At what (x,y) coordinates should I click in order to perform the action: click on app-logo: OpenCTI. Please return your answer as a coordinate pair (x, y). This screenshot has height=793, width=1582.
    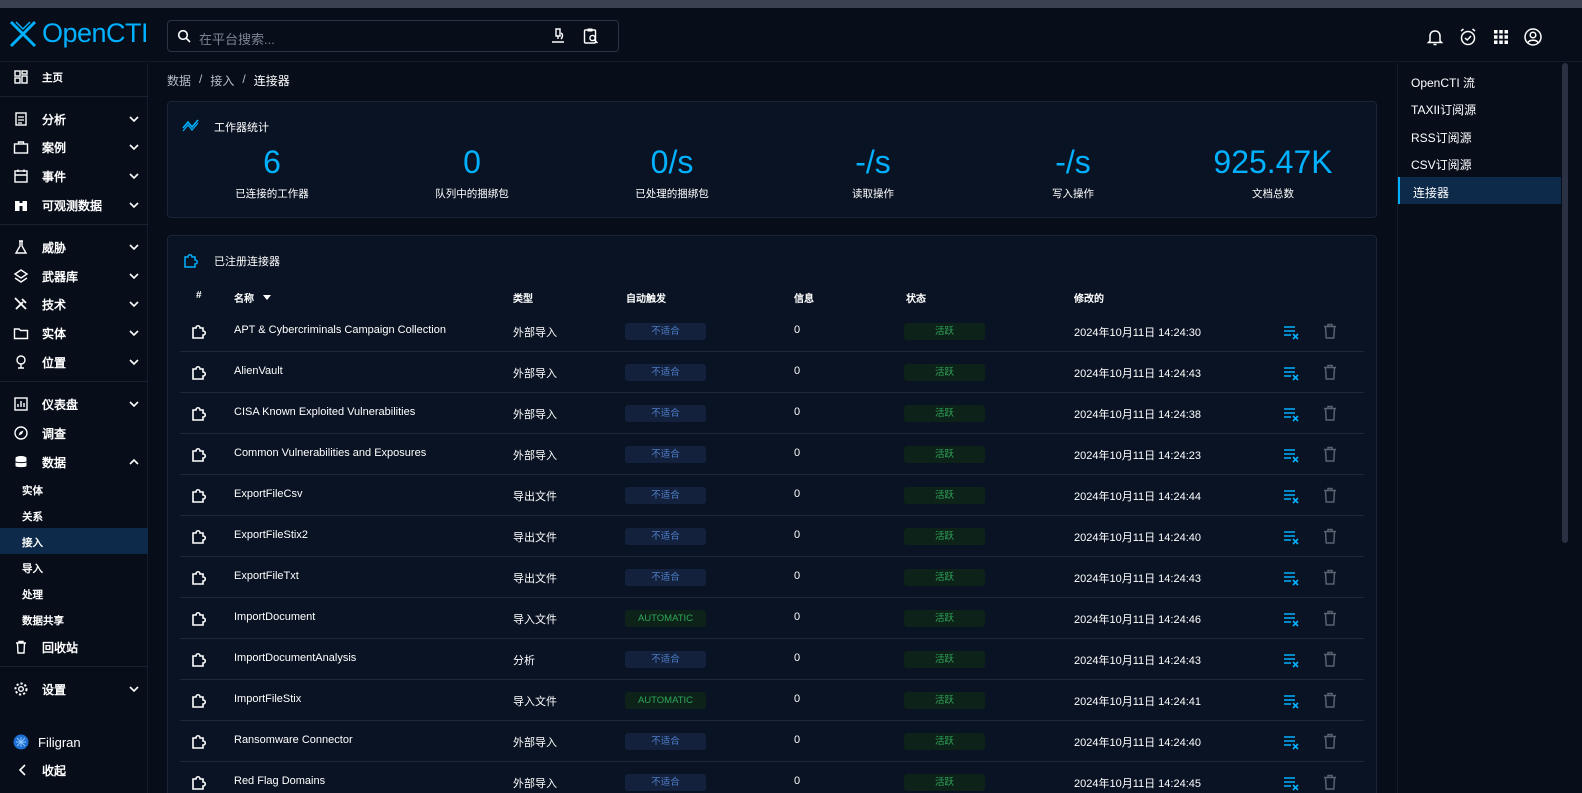
    Looking at the image, I should click on (78, 33).